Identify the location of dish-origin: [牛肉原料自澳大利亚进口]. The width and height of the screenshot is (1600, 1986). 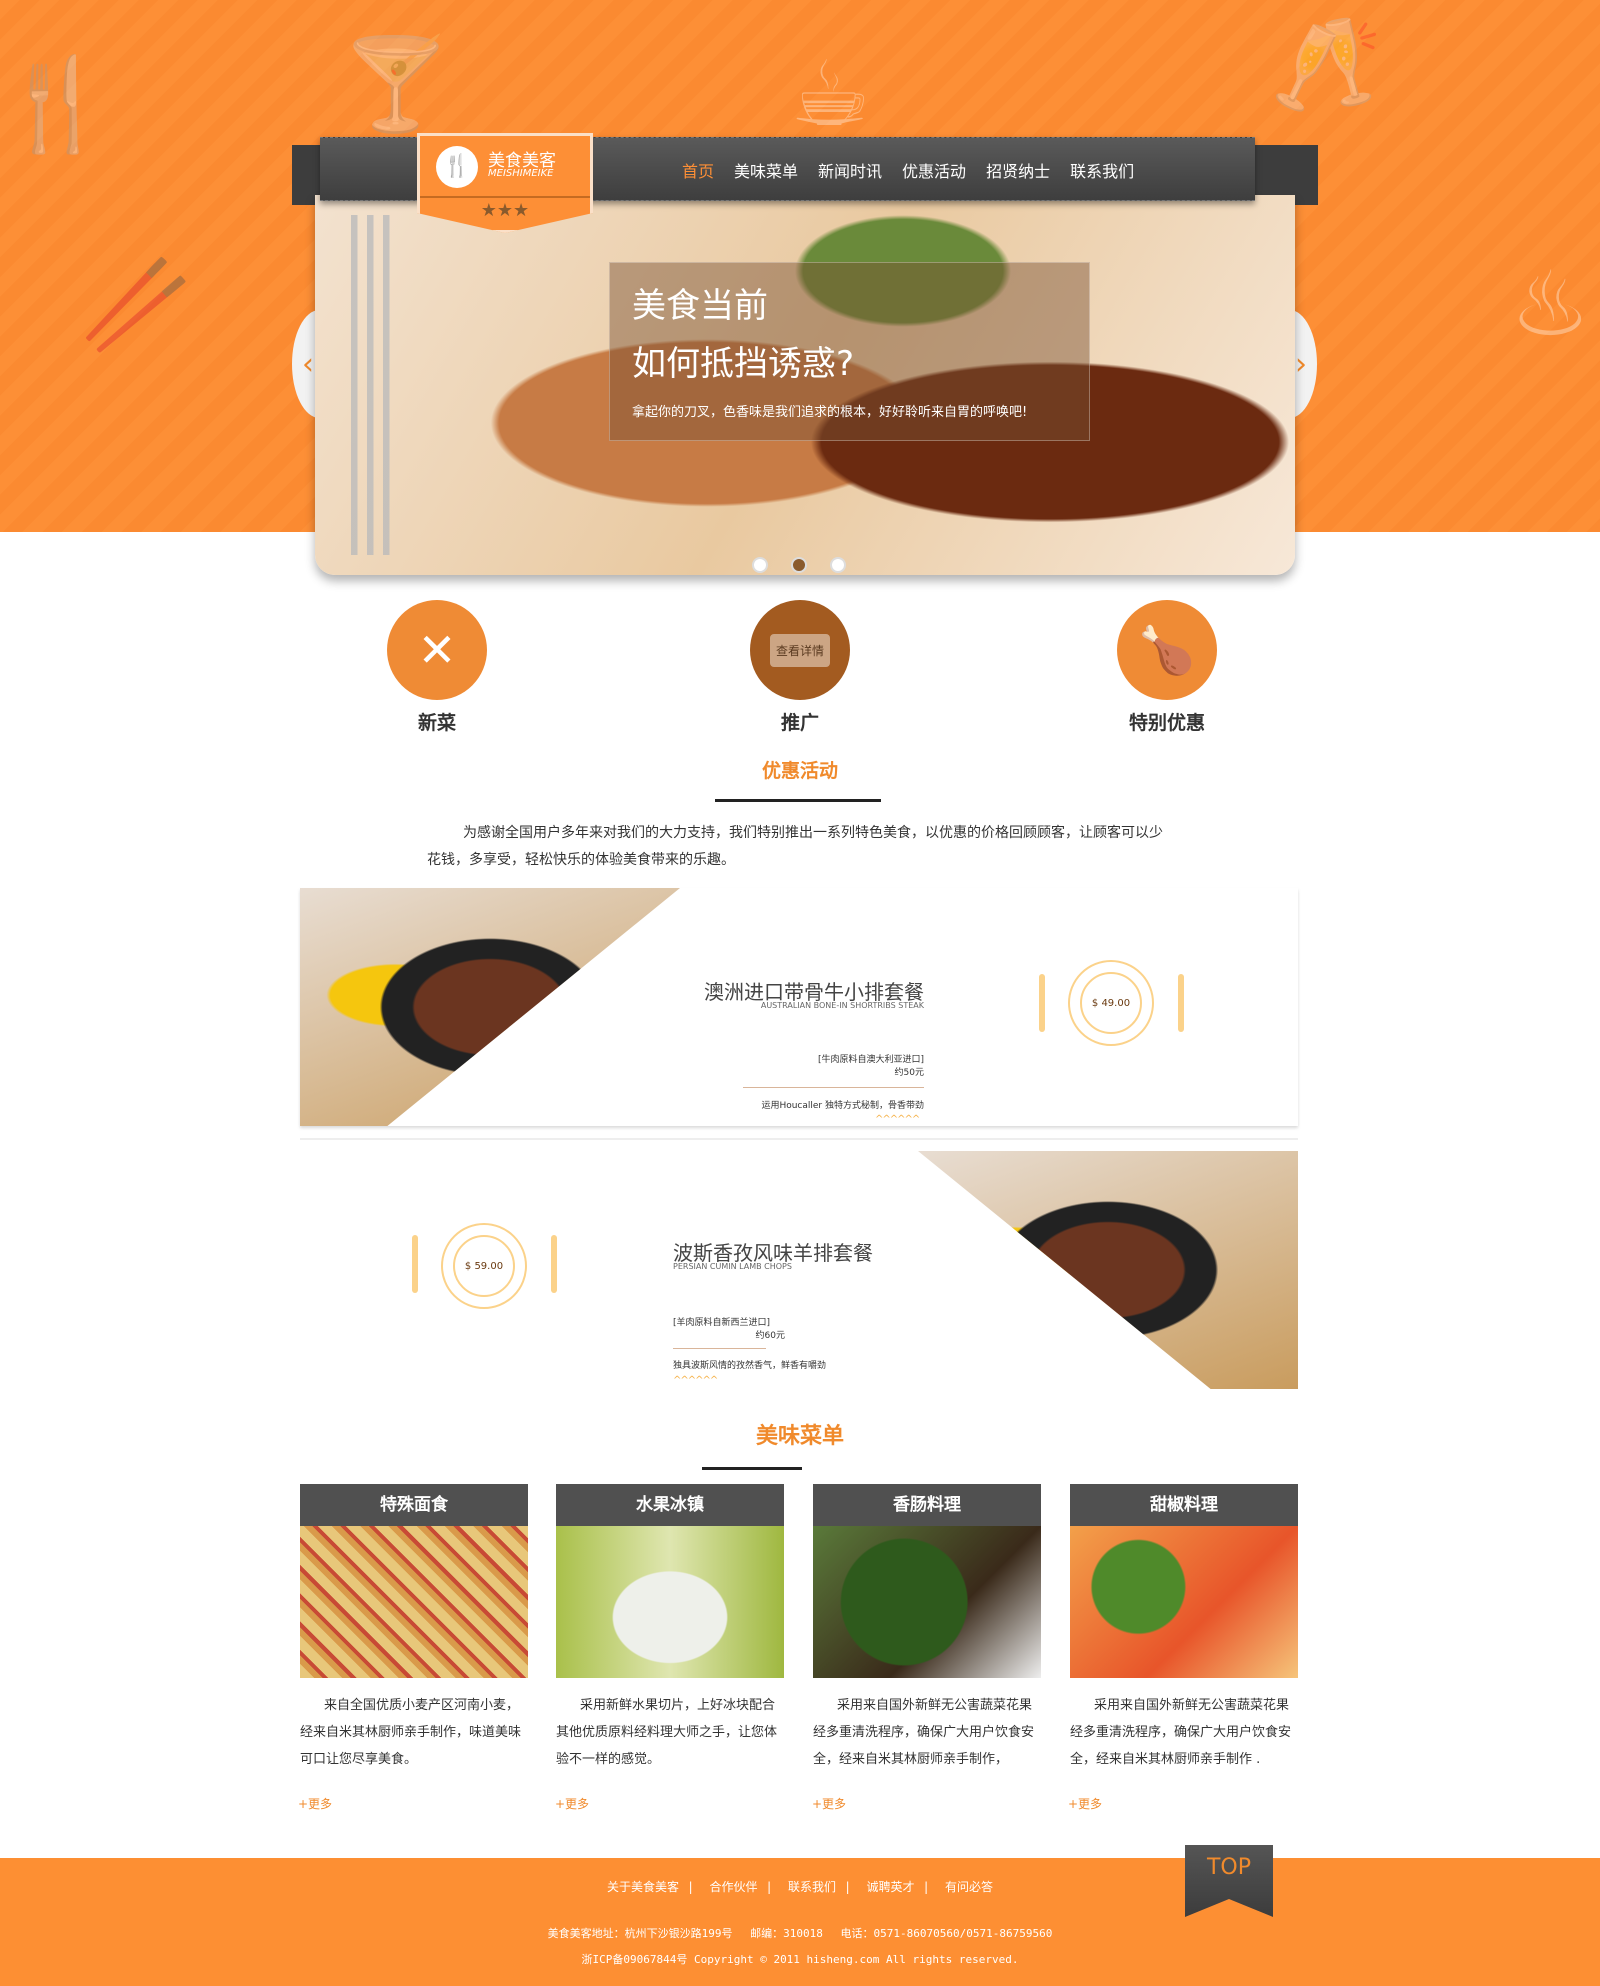
(870, 1060).